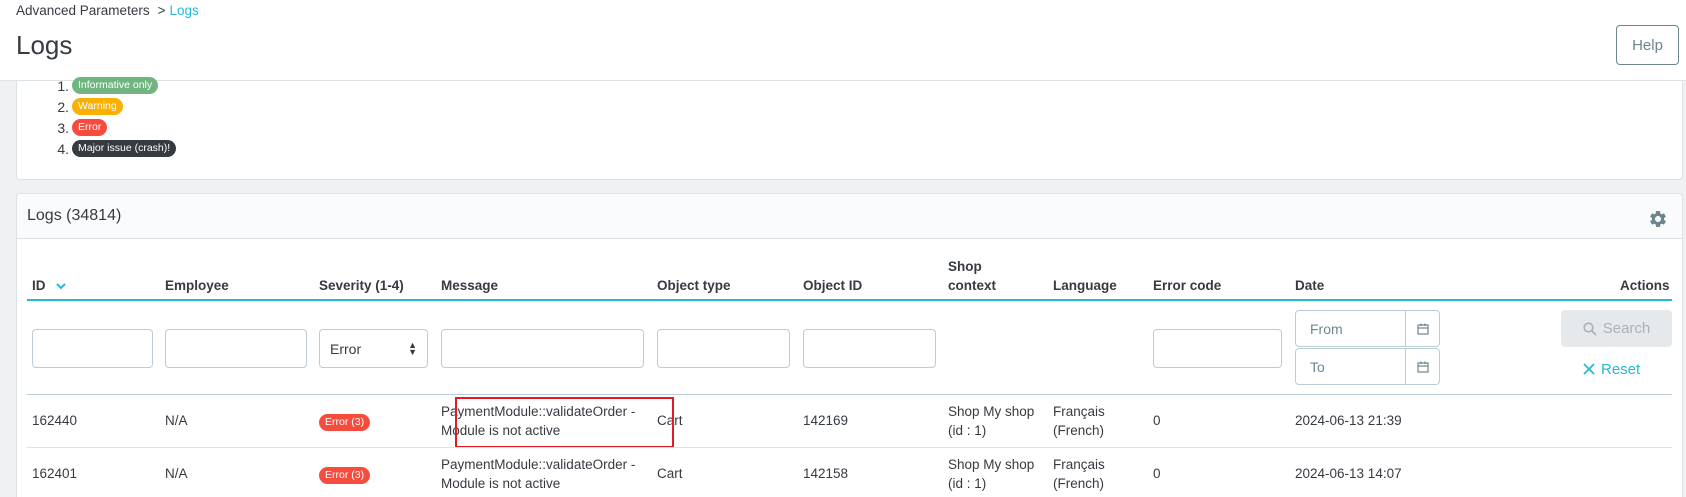  I want to click on column-header-language: Language, so click(1085, 285).